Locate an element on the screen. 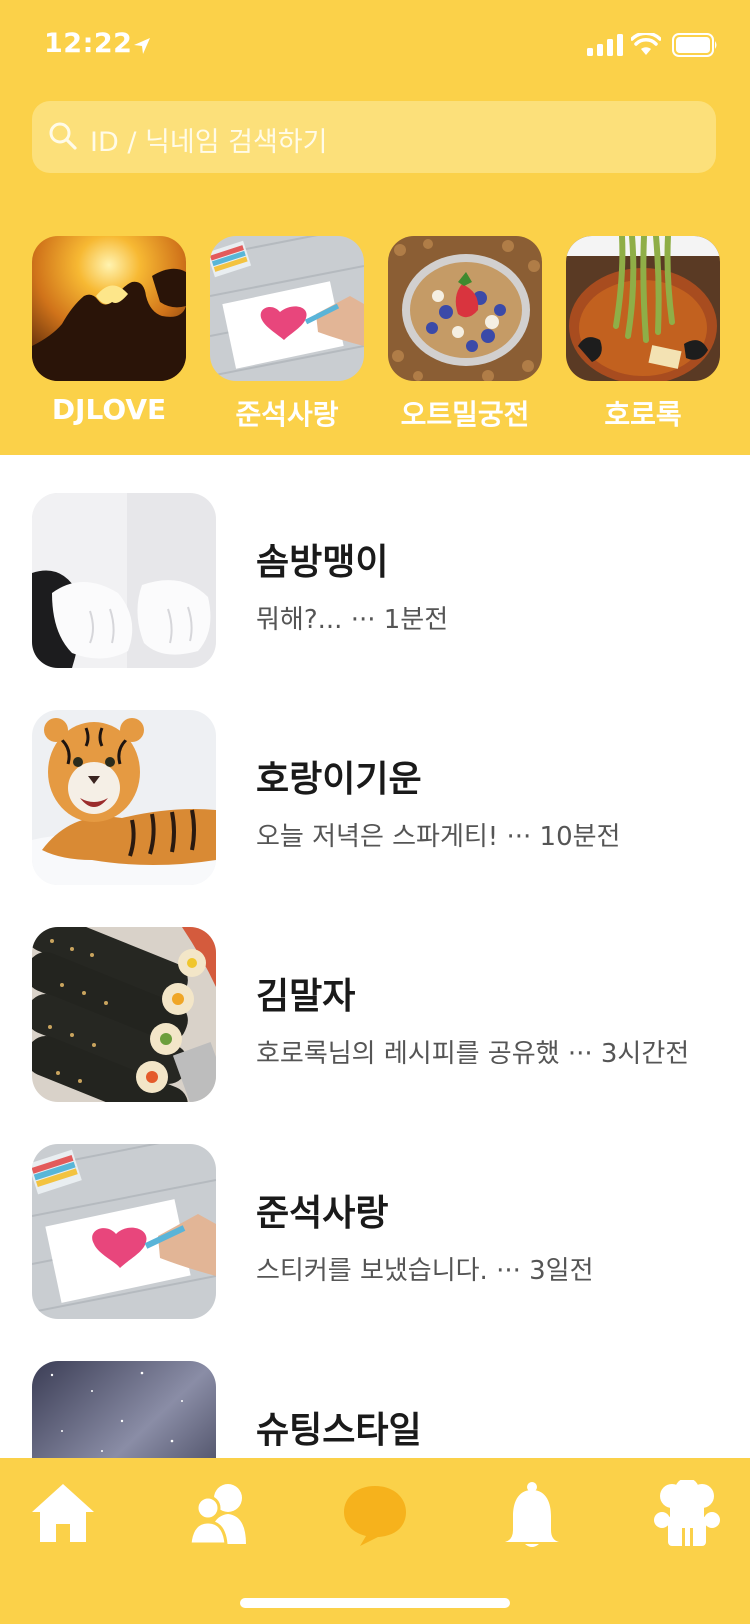  signal-icon is located at coordinates (605, 45).